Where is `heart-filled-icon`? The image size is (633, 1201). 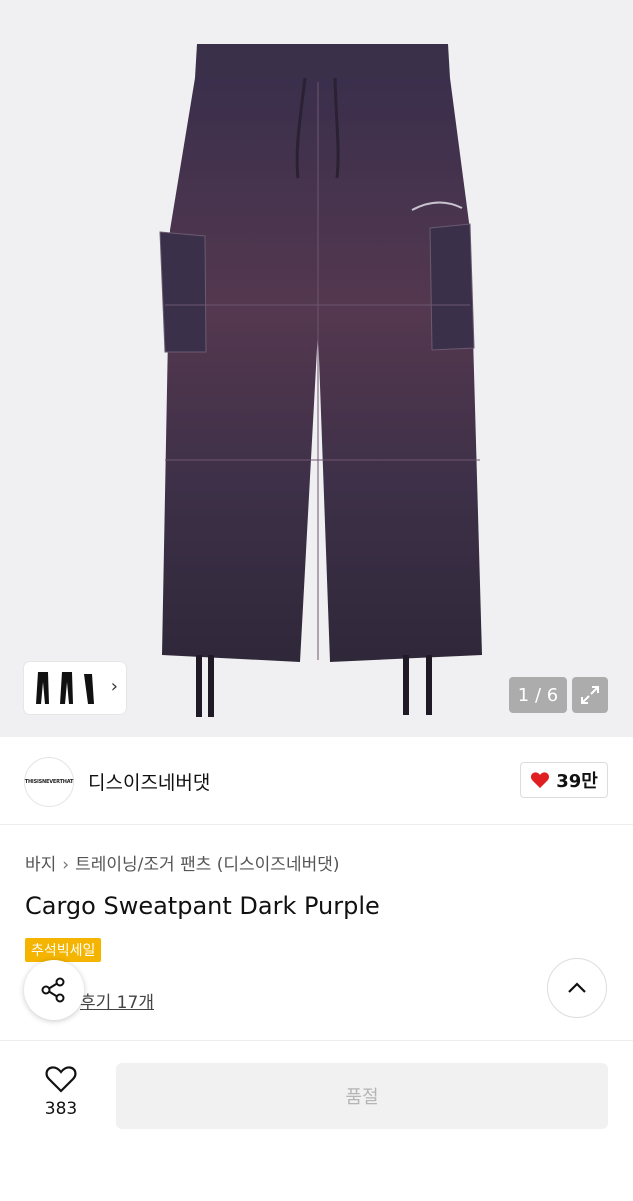 heart-filled-icon is located at coordinates (540, 780).